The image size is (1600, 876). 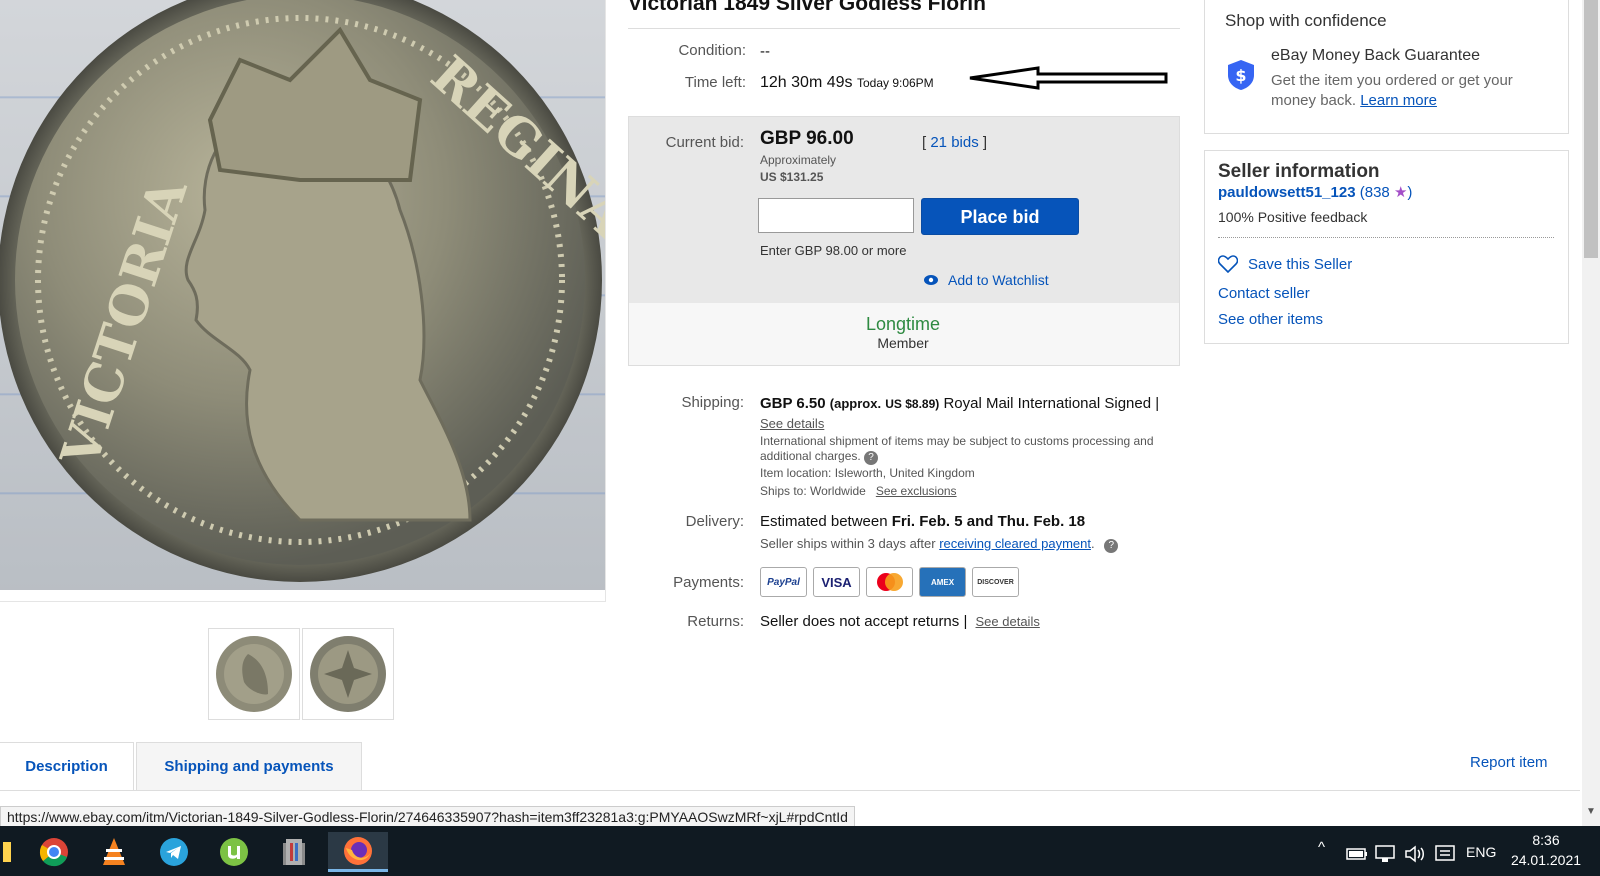 I want to click on thumbnail-obverse, so click(x=254, y=674).